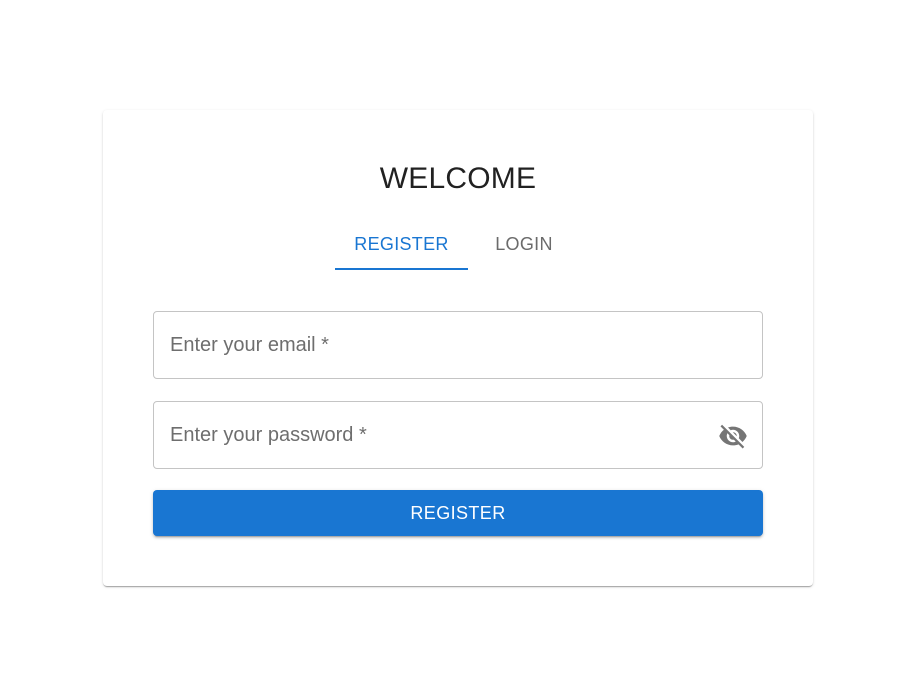 The width and height of the screenshot is (919, 696). I want to click on auth-tabs: REGISTER LOGIN, so click(457, 244).